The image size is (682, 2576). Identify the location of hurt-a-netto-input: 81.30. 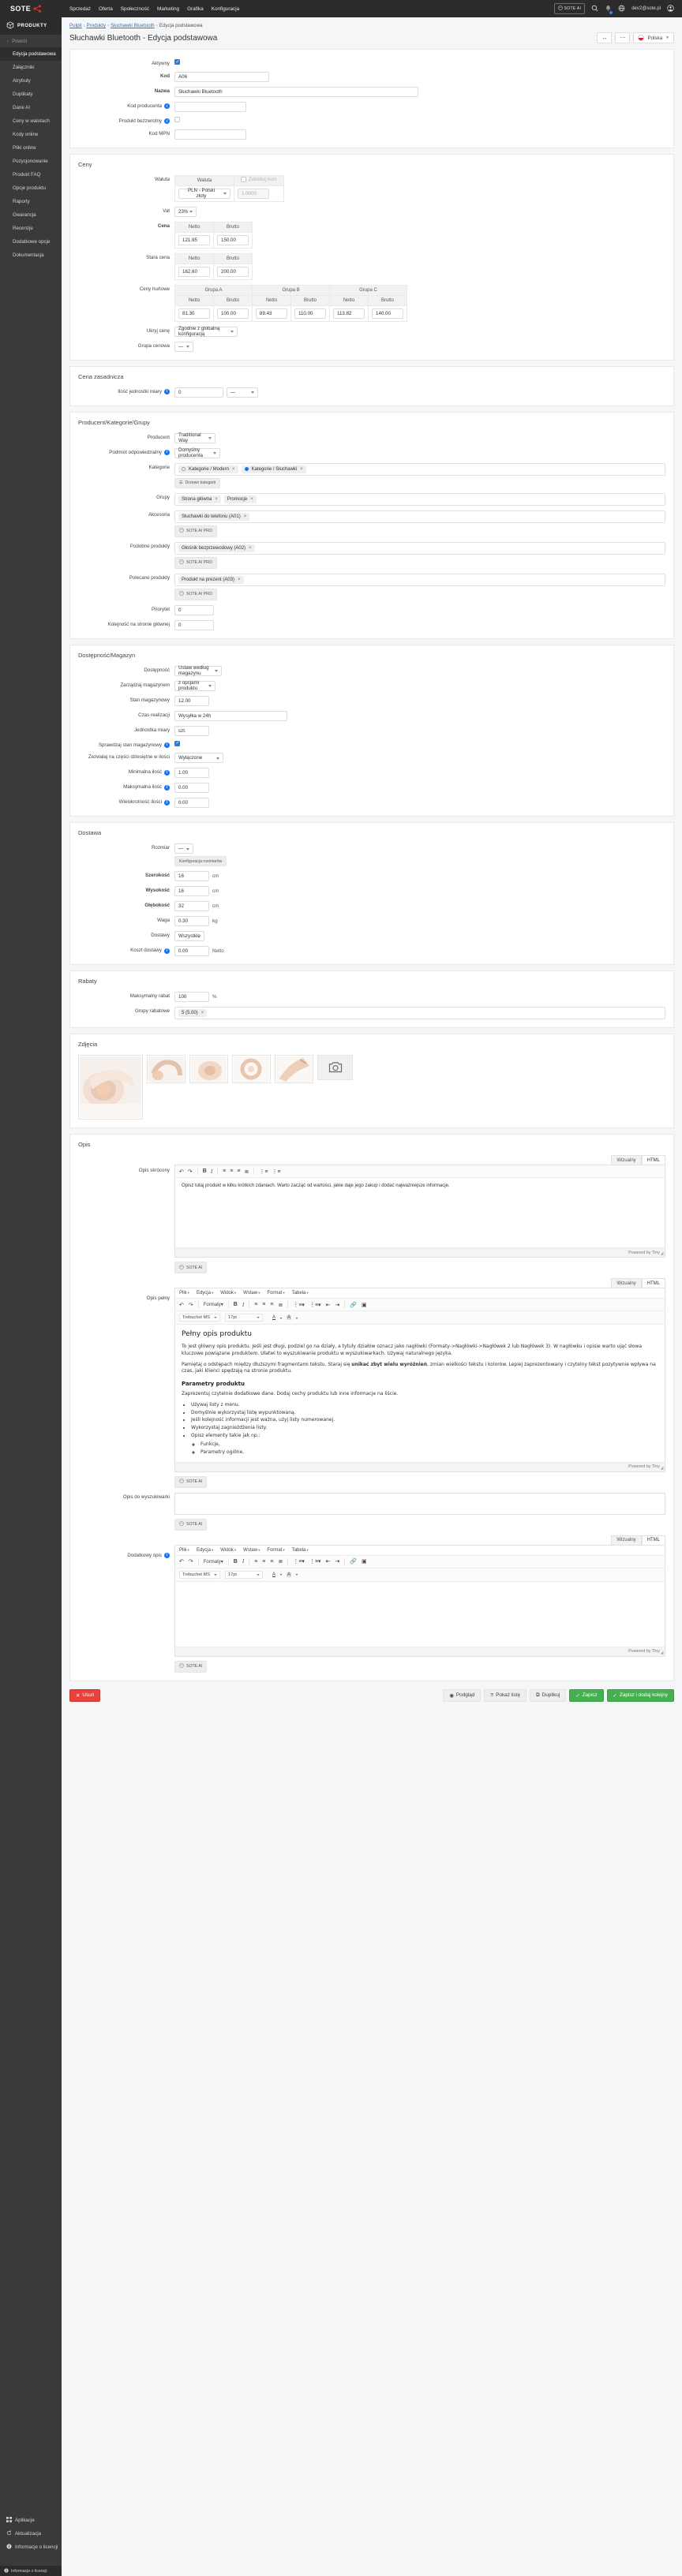
(194, 313).